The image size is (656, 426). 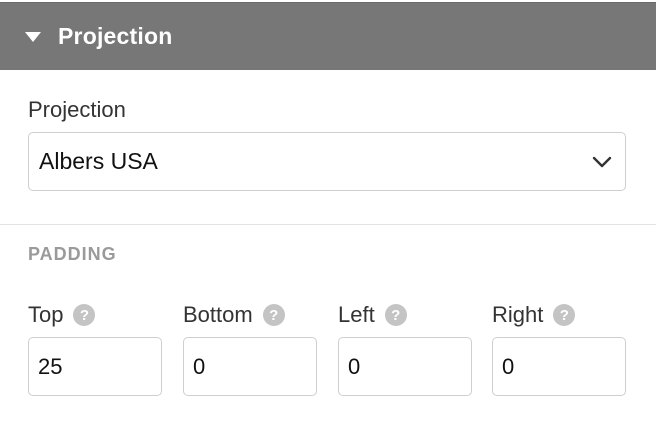 I want to click on caret-down-icon, so click(x=33, y=36).